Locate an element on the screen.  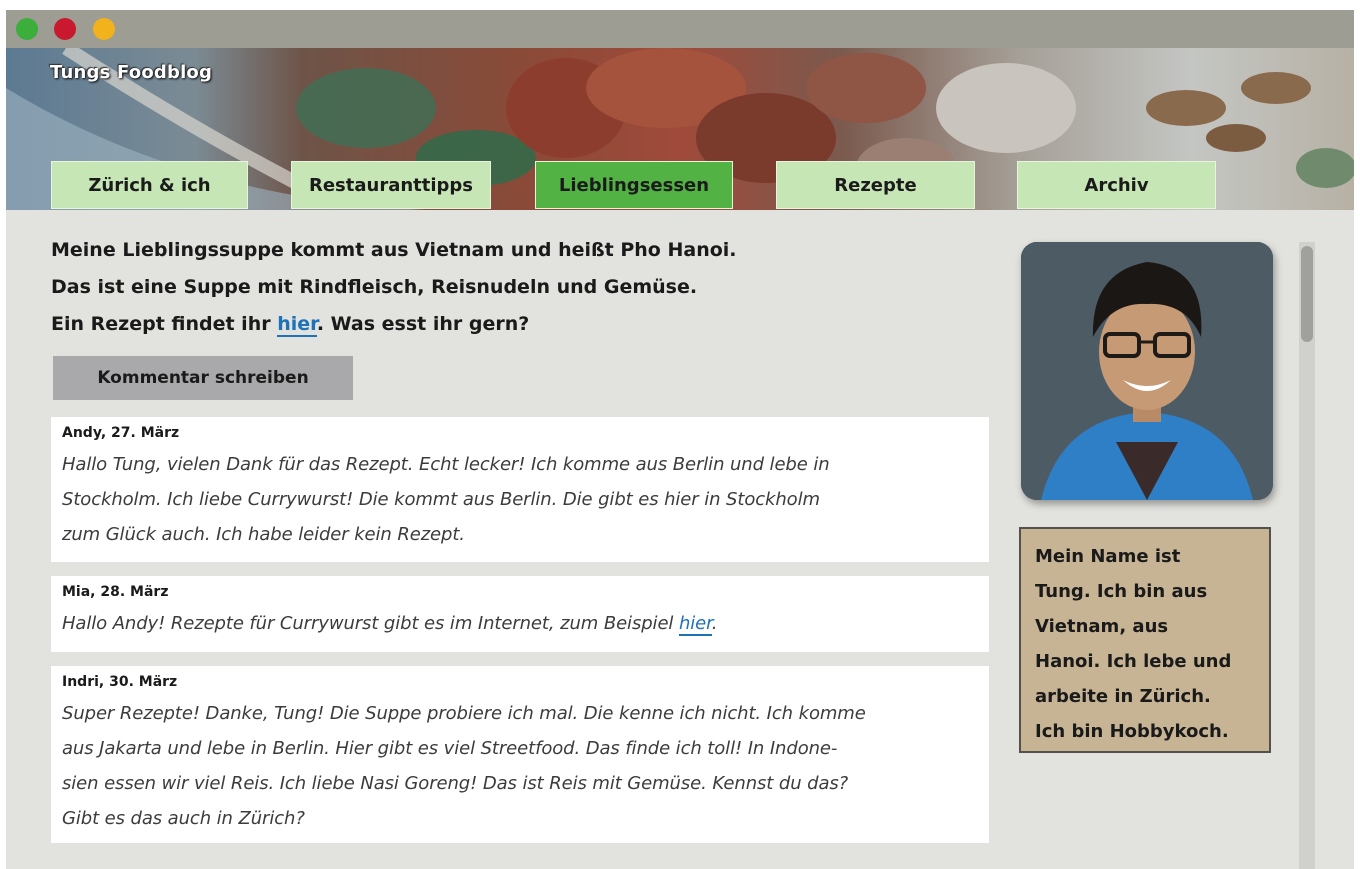
tab-restauranttipps: Restauranttipps is located at coordinates (391, 185).